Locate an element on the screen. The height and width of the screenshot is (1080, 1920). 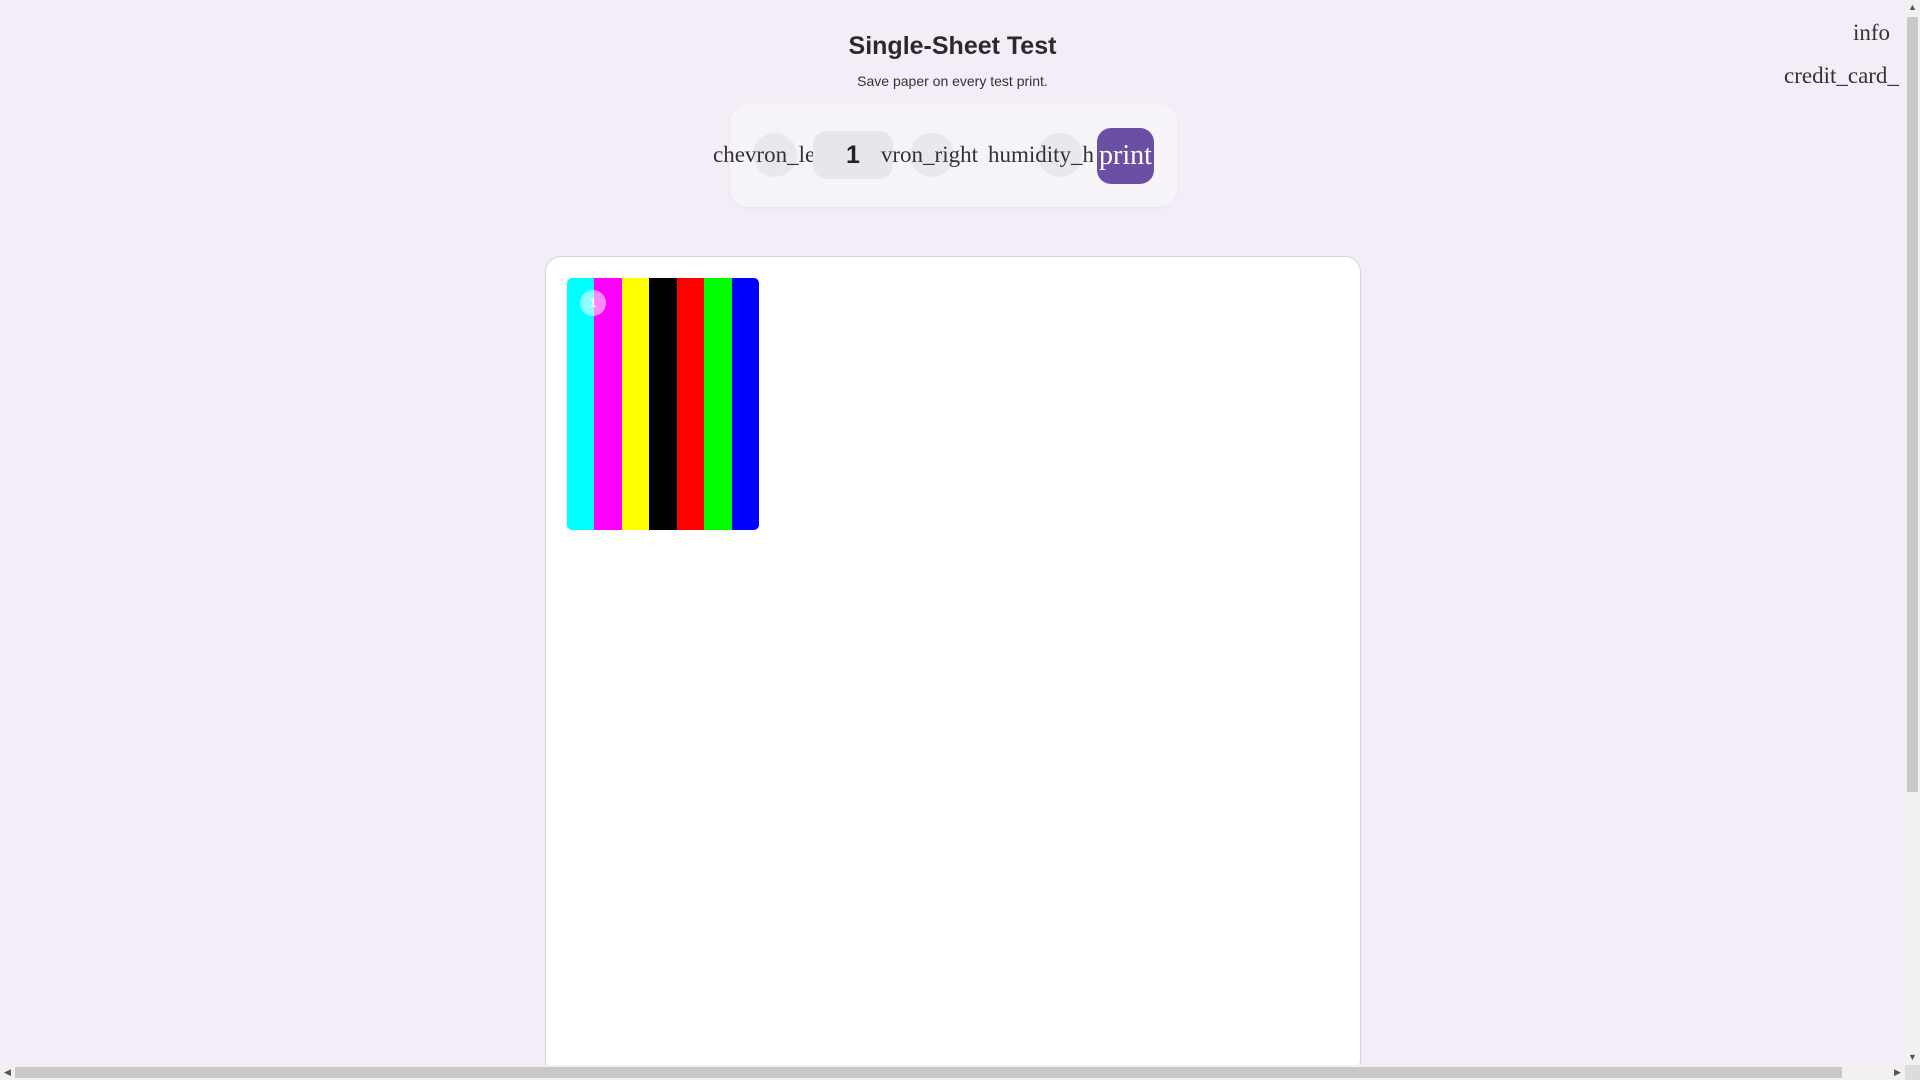
horizontal-scroll-thumb is located at coordinates (928, 1072).